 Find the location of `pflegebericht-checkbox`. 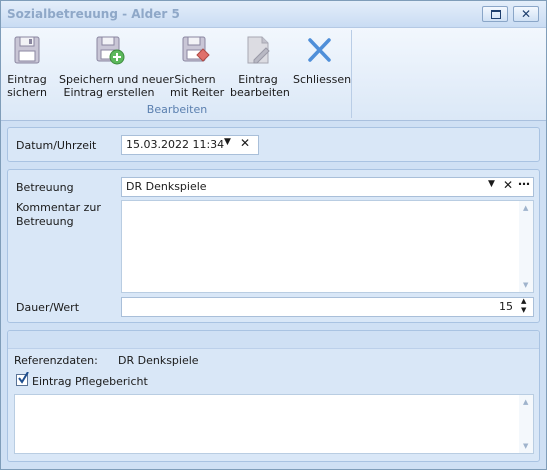

pflegebericht-checkbox is located at coordinates (22, 379).